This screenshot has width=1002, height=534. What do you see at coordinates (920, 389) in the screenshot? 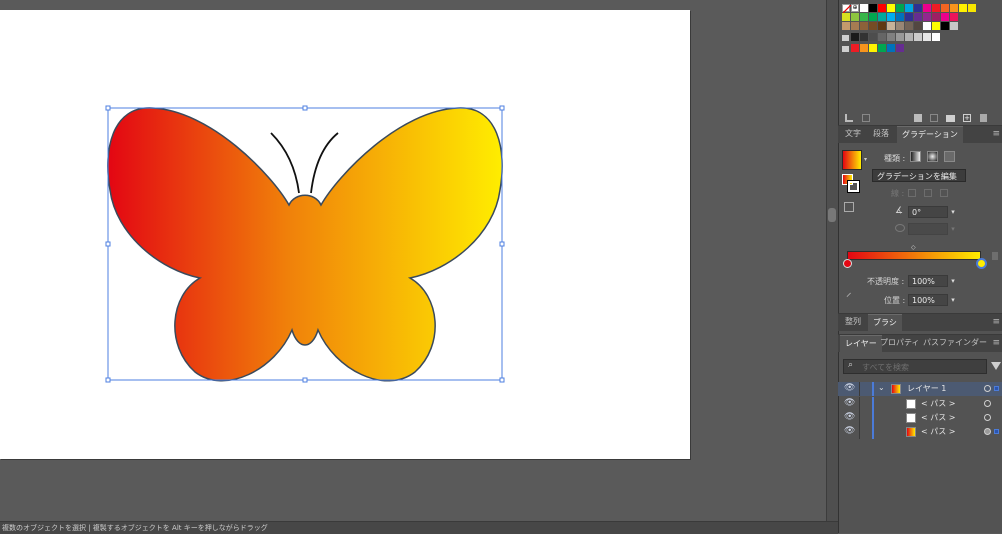
I see `layer-row: 👁 ⌄ レイヤー 1` at bounding box center [920, 389].